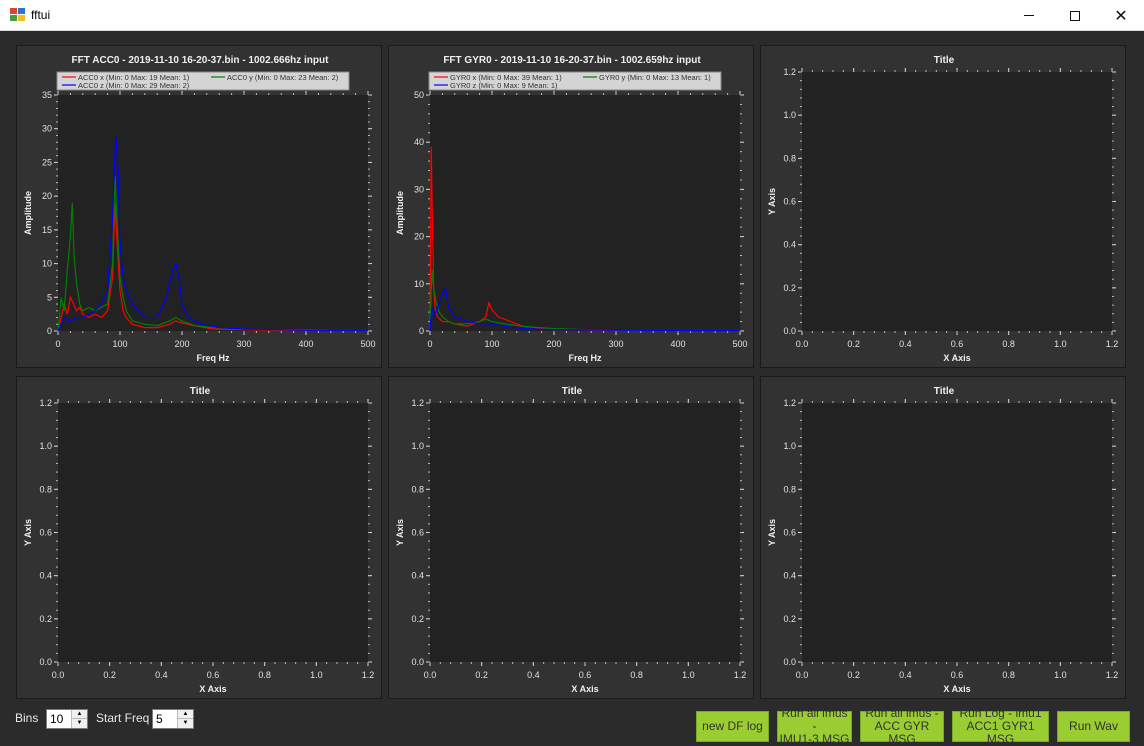  Describe the element at coordinates (49, 297) in the screenshot. I see `y-tick-label: 5` at that location.